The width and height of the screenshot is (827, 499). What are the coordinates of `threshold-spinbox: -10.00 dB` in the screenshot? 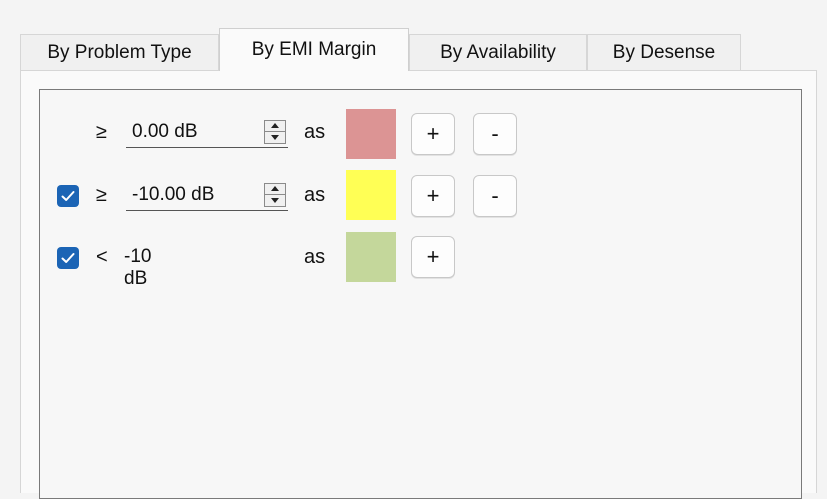 It's located at (207, 195).